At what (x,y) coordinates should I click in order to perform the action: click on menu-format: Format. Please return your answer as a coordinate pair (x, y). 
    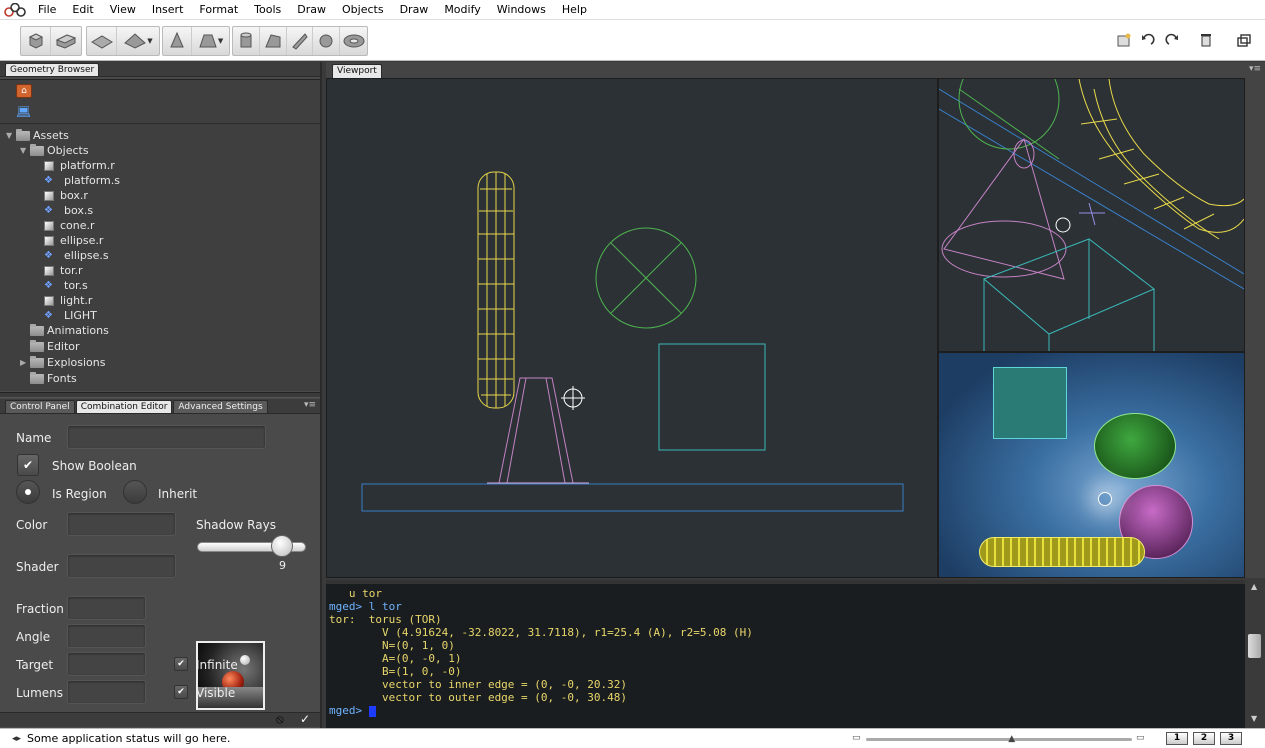
    Looking at the image, I should click on (218, 10).